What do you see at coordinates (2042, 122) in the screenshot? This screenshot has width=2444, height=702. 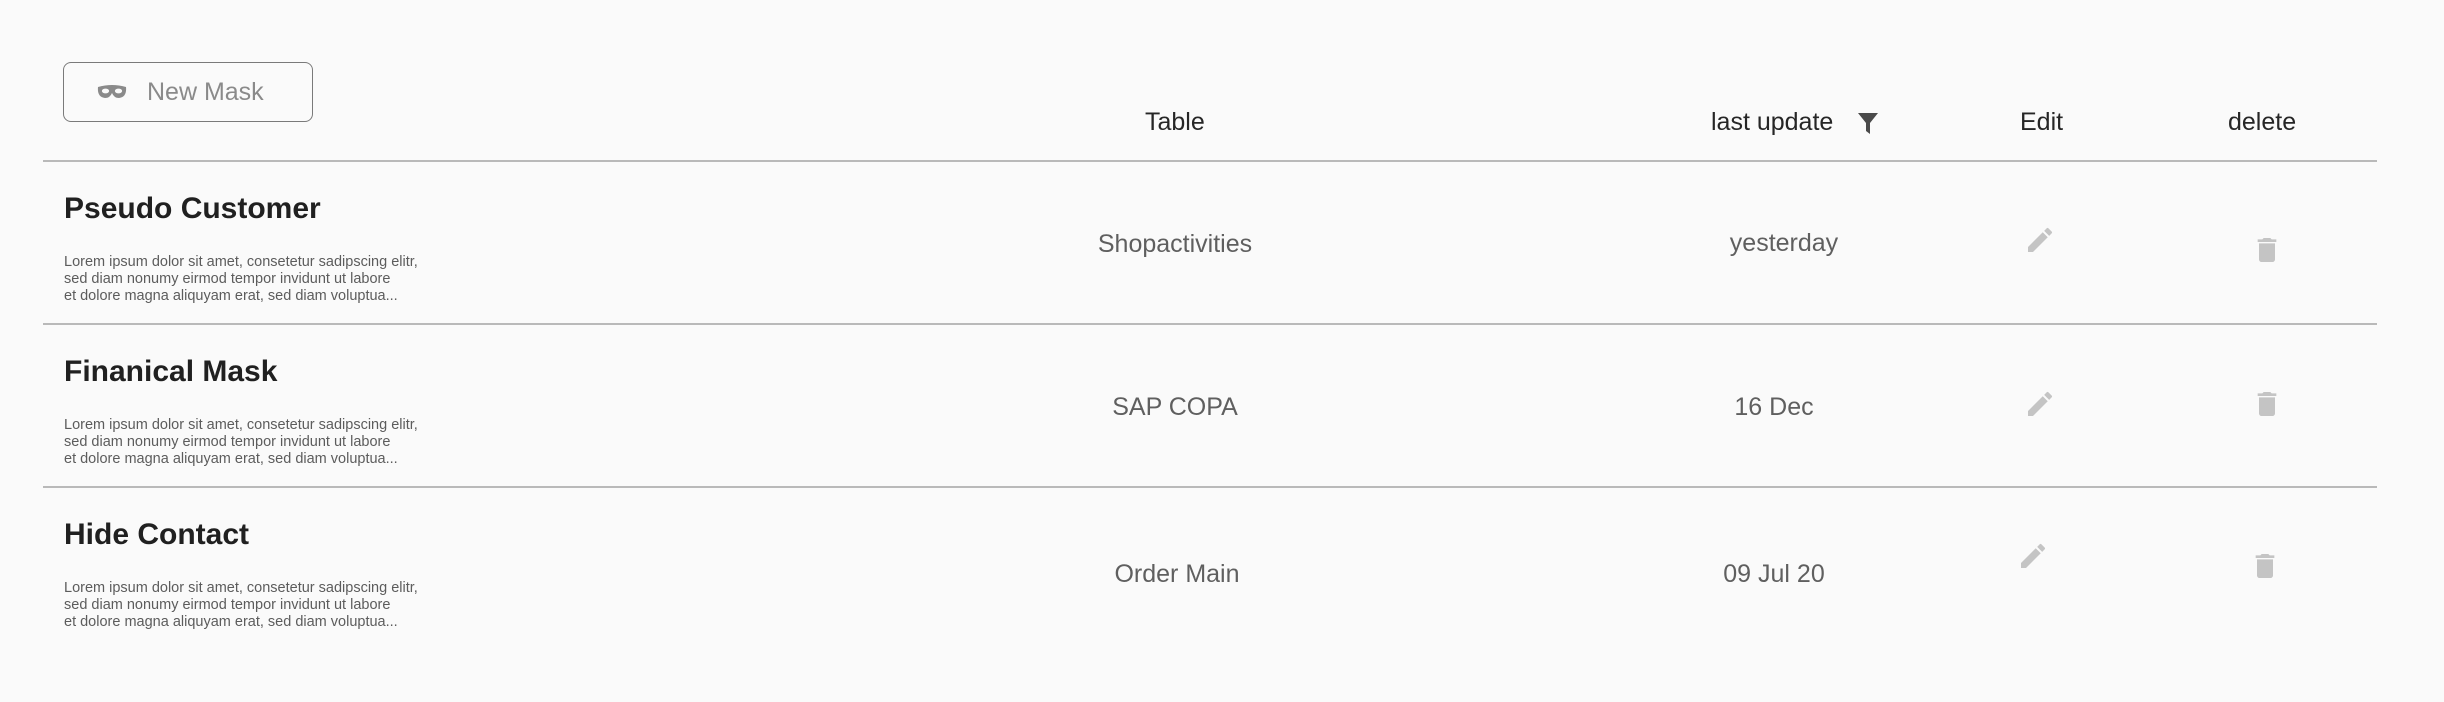 I see `column-header-edit: Edit` at bounding box center [2042, 122].